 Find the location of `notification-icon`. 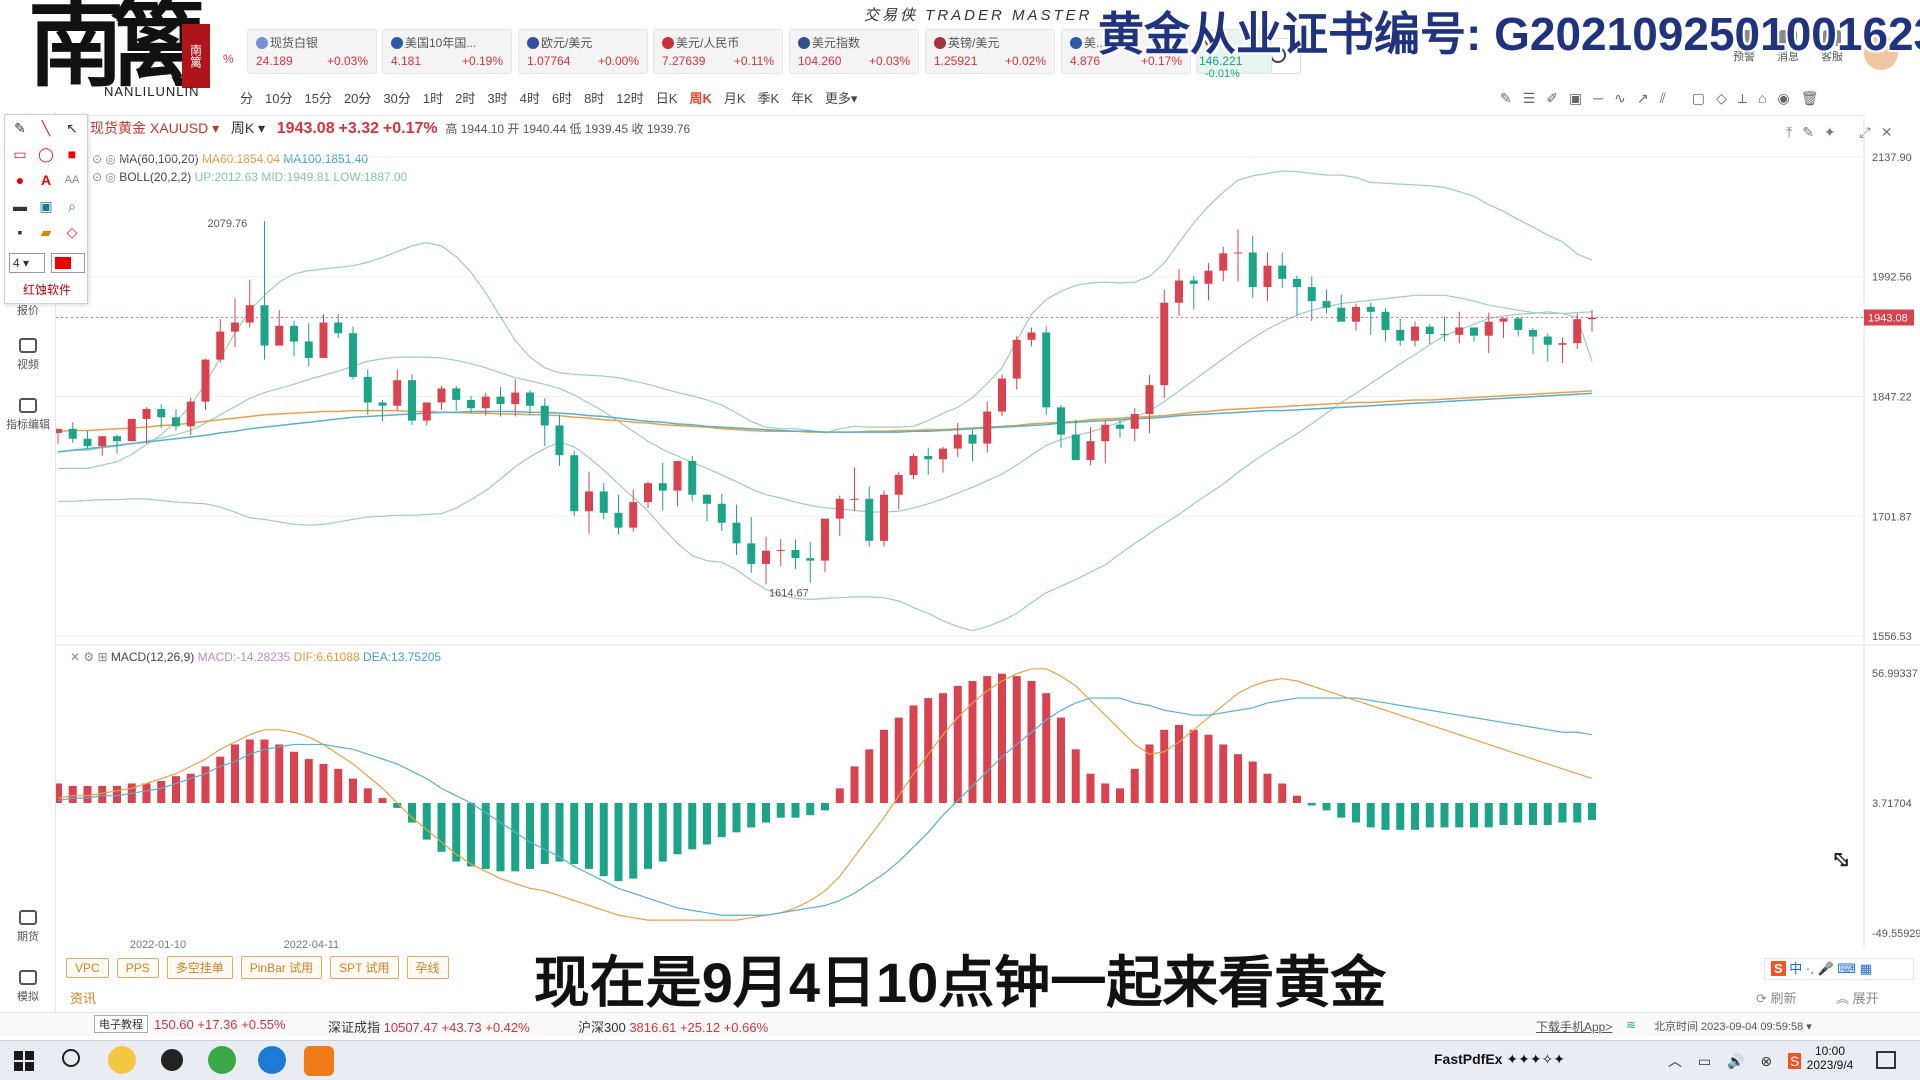

notification-icon is located at coordinates (1886, 1060).